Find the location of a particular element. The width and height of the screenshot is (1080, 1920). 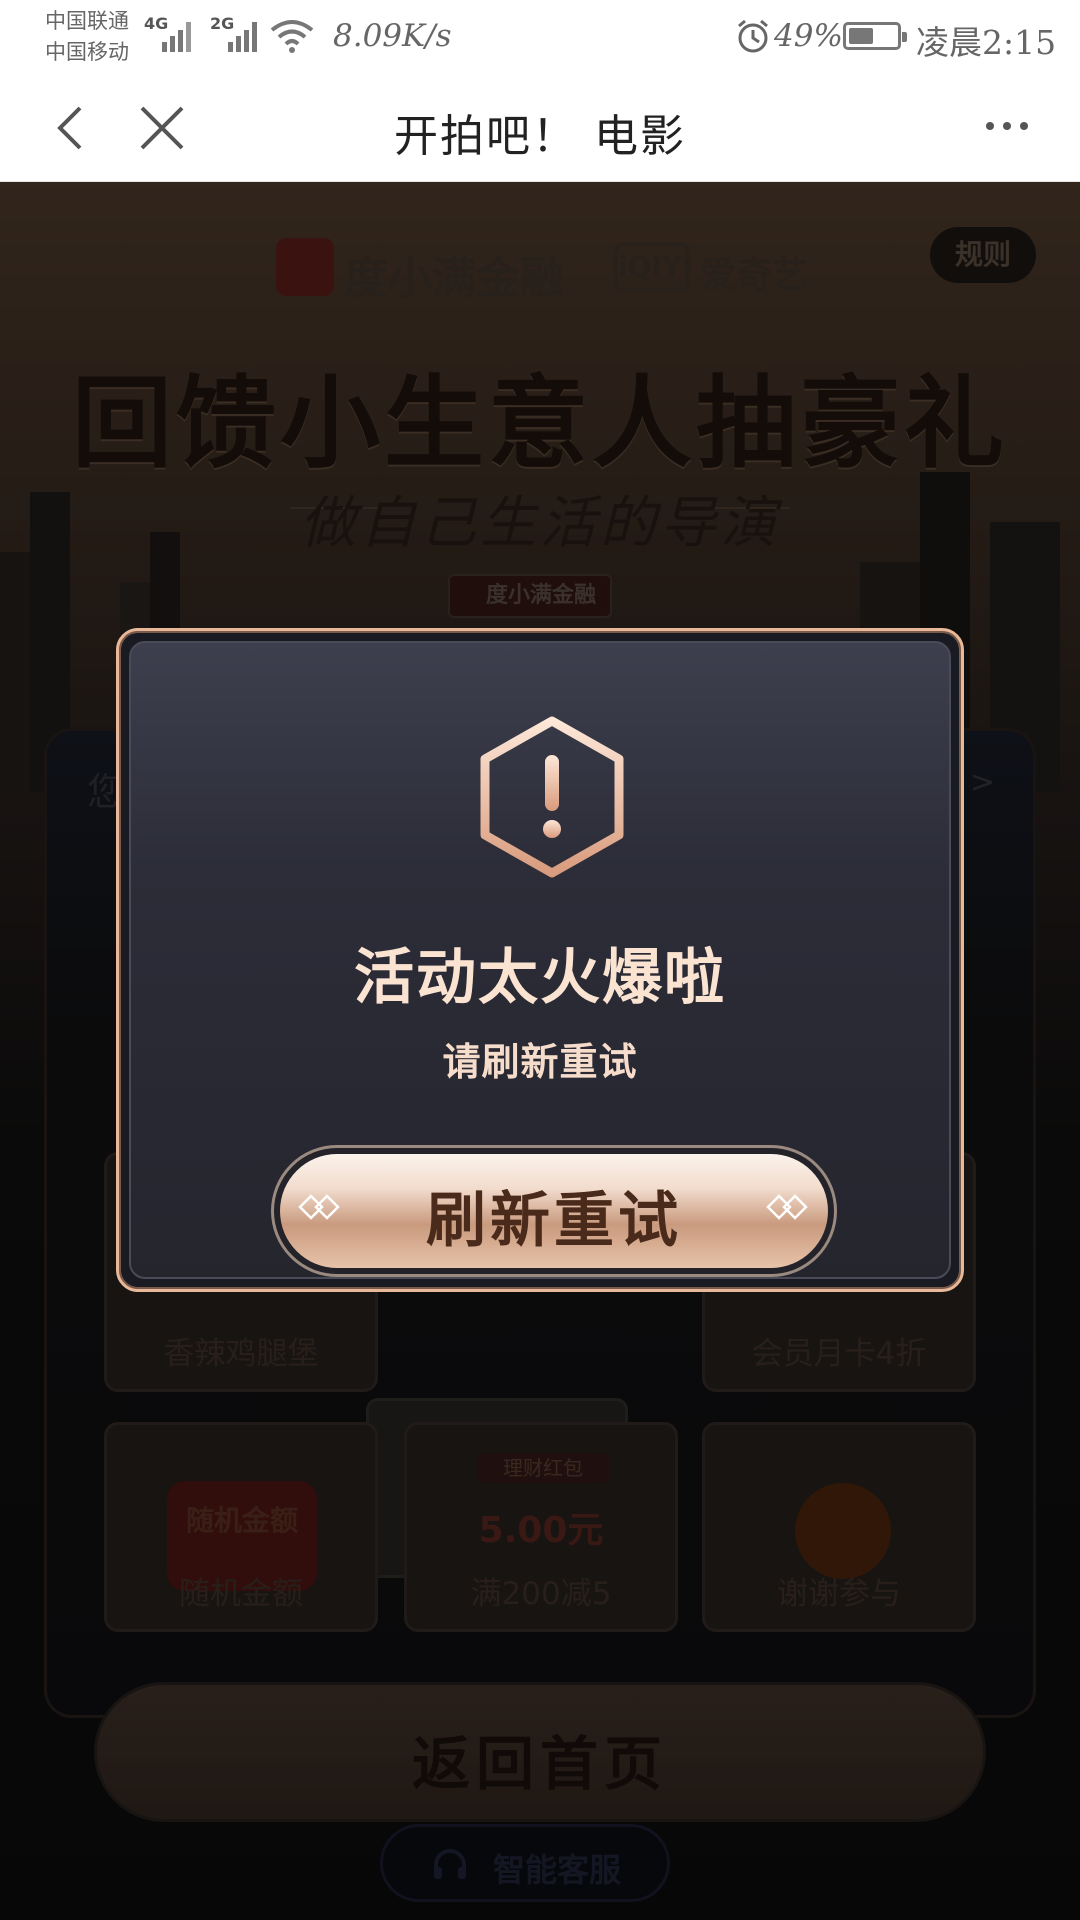

refresh-retry-button: 刷新重试 is located at coordinates (554, 1211).